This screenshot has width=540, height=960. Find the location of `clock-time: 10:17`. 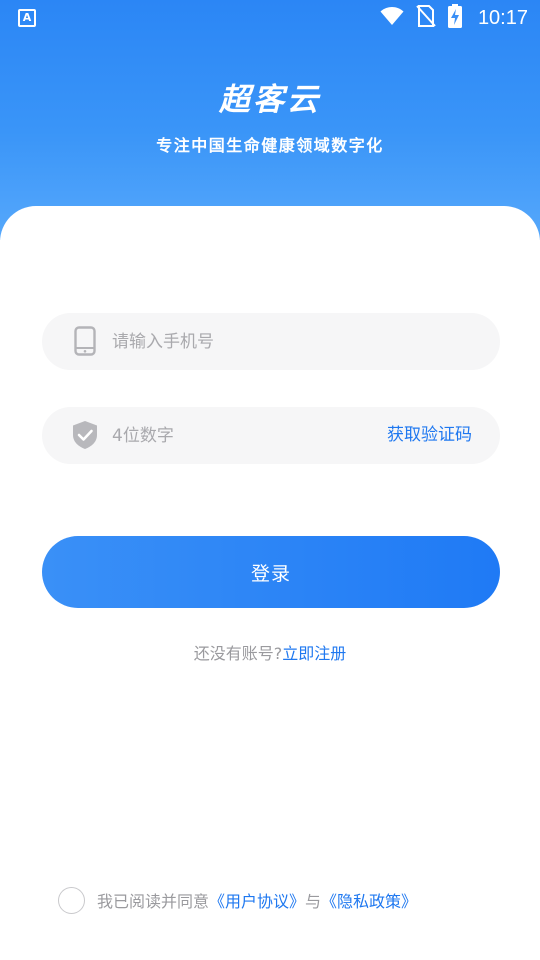

clock-time: 10:17 is located at coordinates (502, 17).